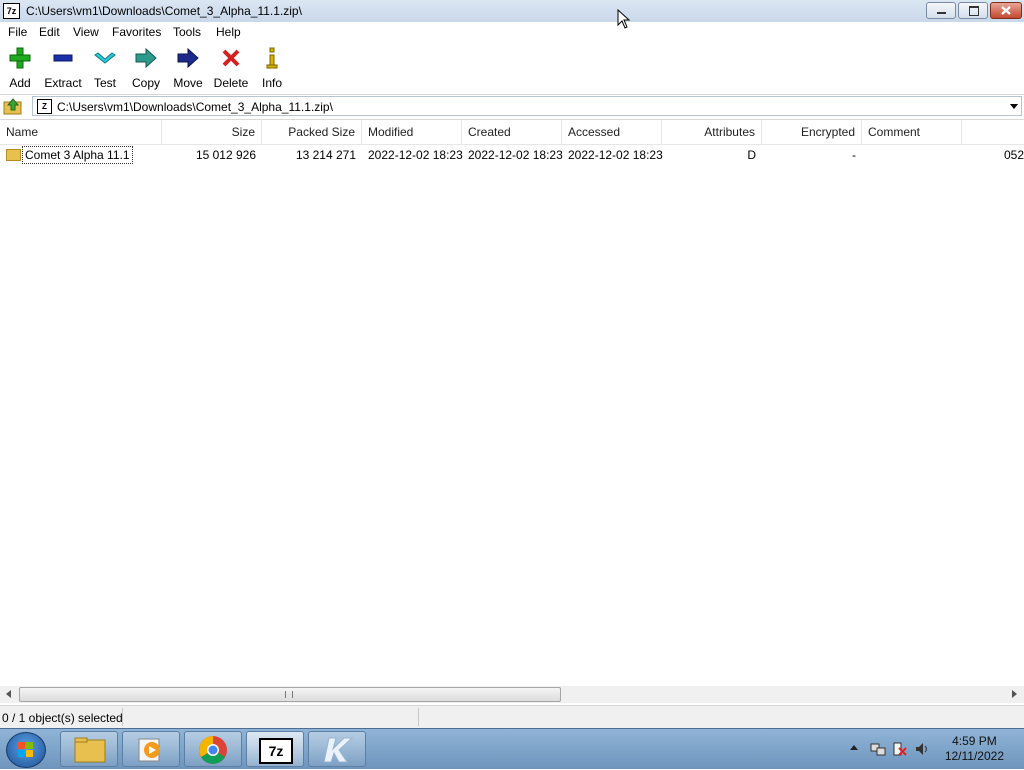  I want to click on col-created: Created, so click(512, 132).